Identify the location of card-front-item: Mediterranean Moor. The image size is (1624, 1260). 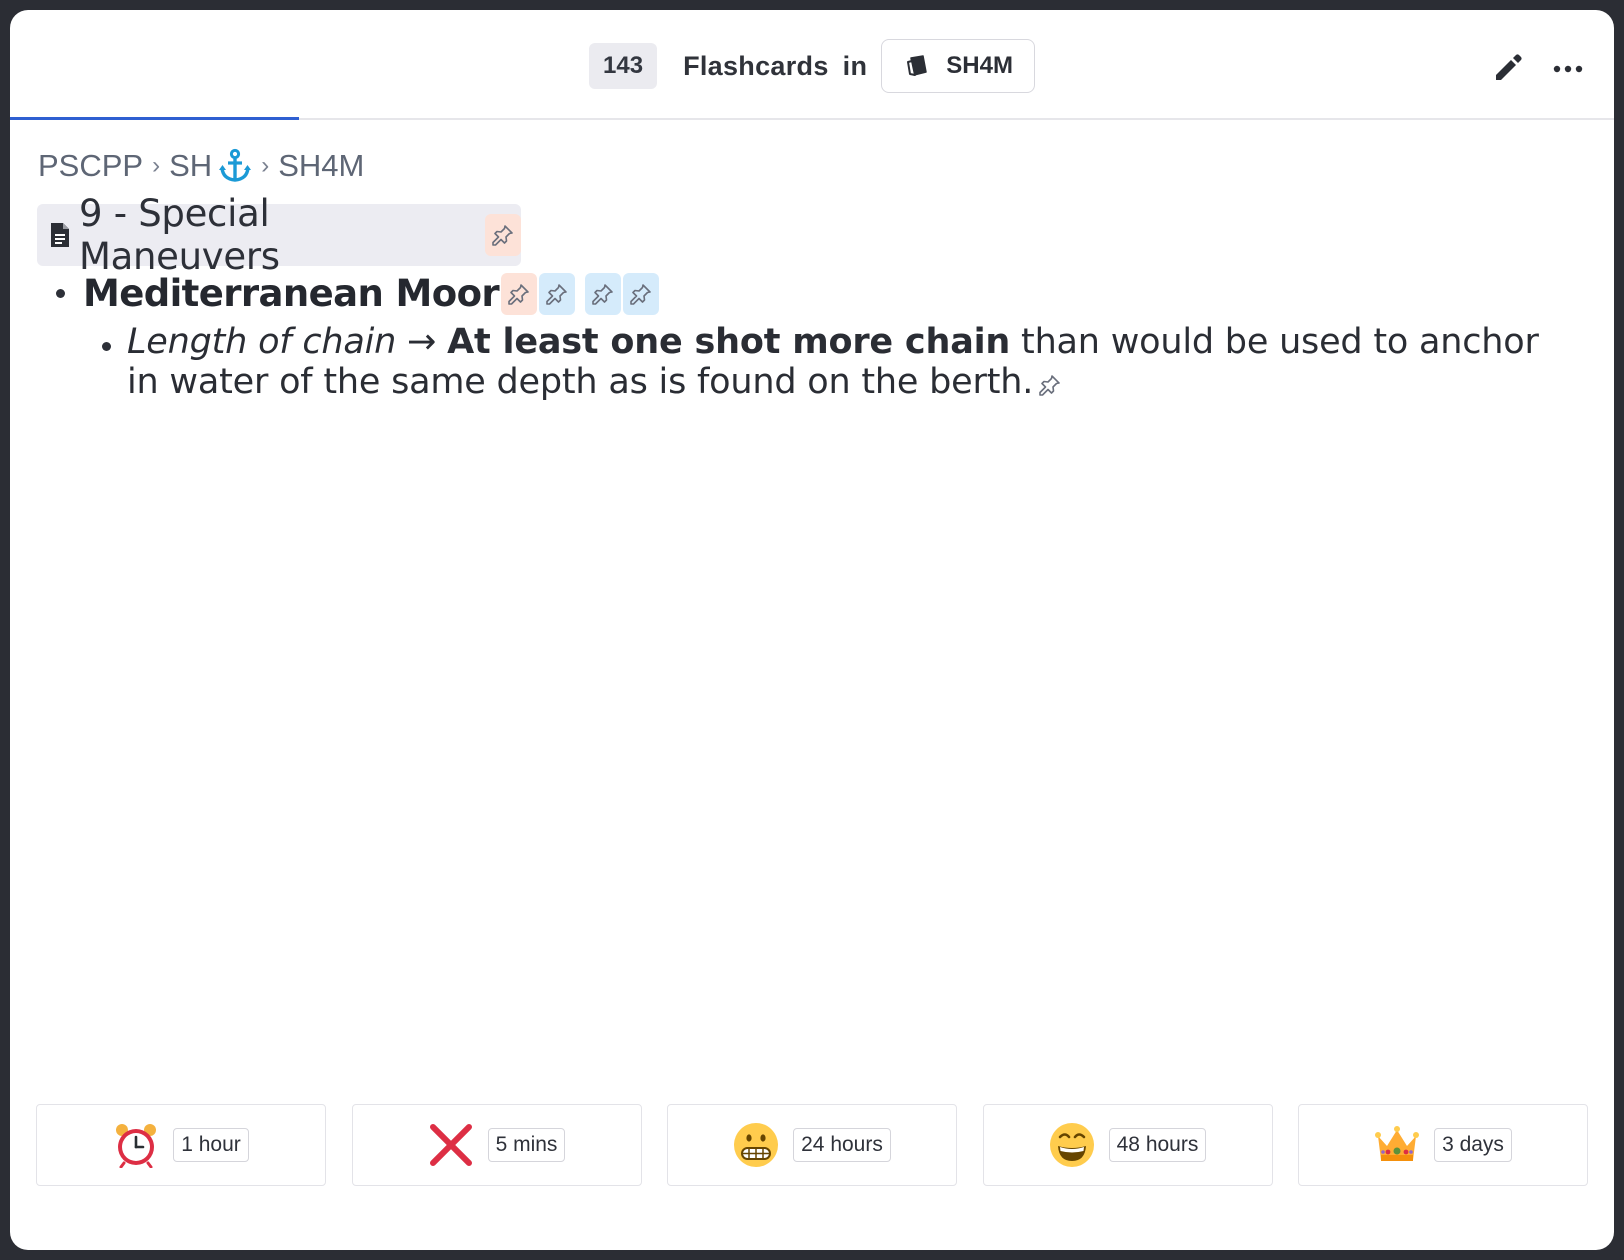
(358, 293).